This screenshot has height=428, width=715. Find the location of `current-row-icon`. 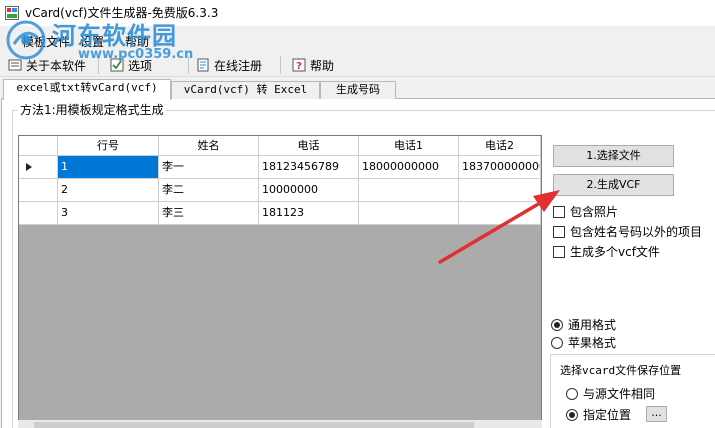

current-row-icon is located at coordinates (29, 167).